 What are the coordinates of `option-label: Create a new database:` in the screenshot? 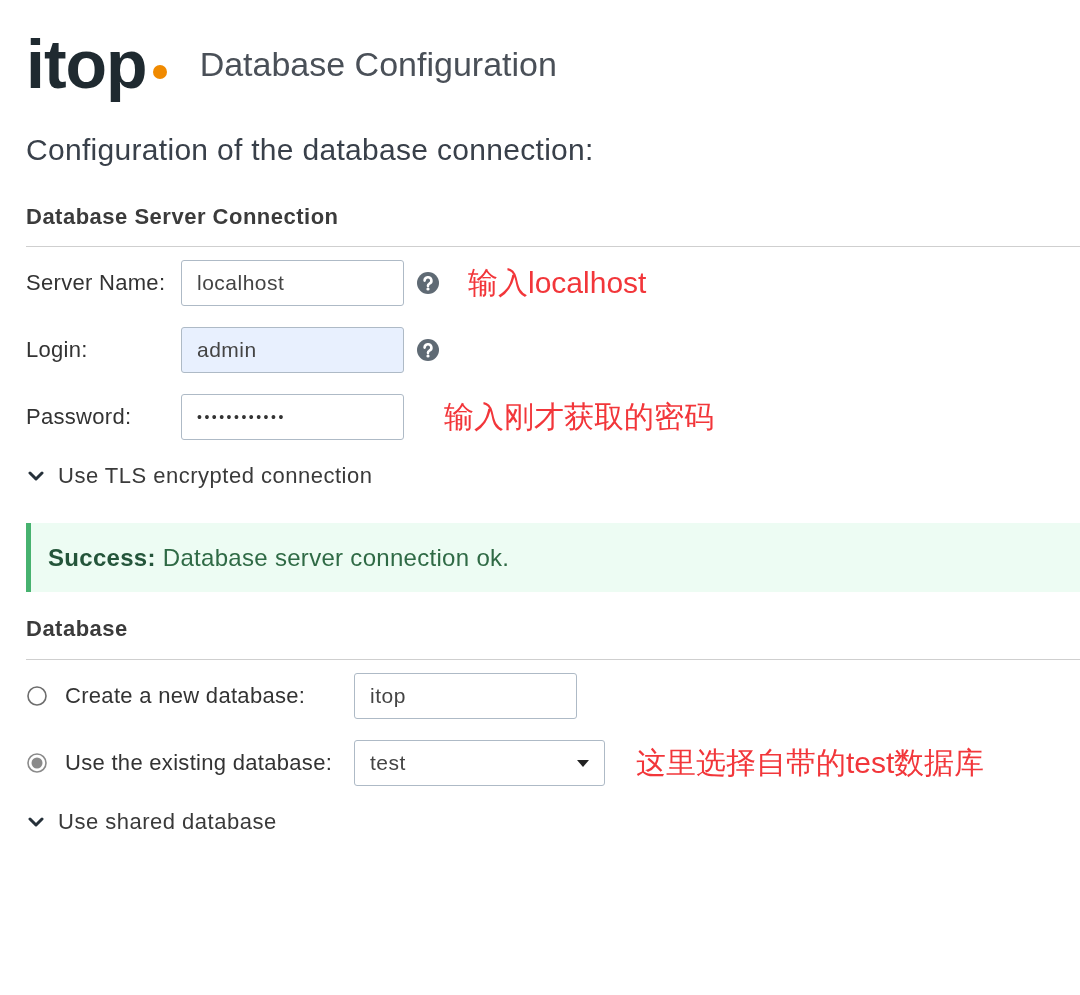 It's located at (186, 696).